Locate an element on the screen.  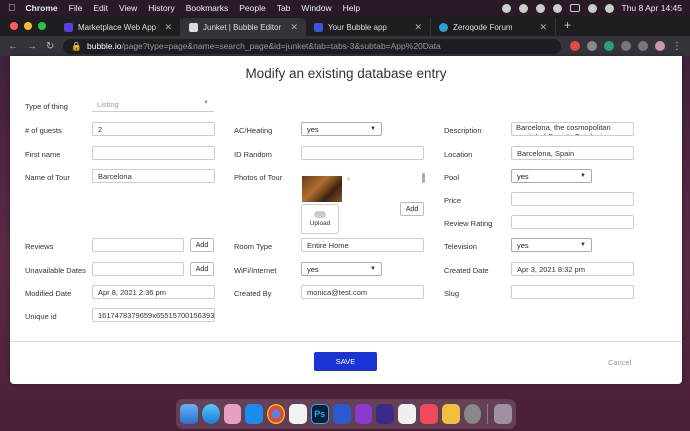
slug-input is located at coordinates (572, 292).